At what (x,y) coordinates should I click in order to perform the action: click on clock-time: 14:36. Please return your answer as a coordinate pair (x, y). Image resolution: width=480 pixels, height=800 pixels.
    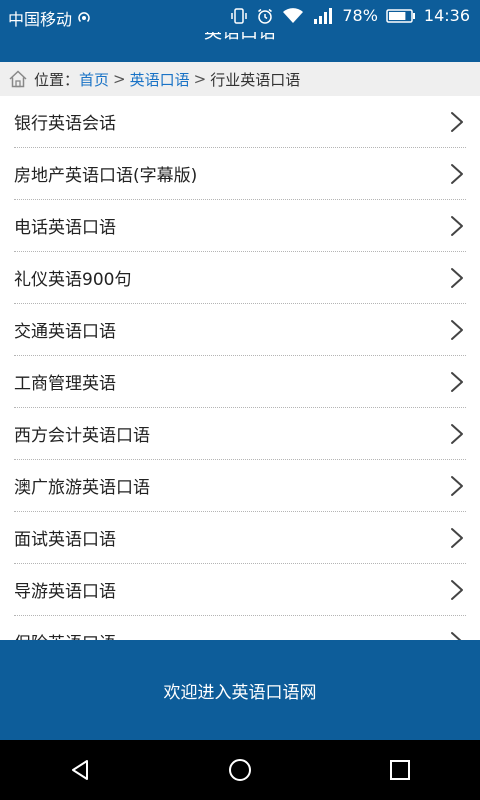
    Looking at the image, I should click on (446, 15).